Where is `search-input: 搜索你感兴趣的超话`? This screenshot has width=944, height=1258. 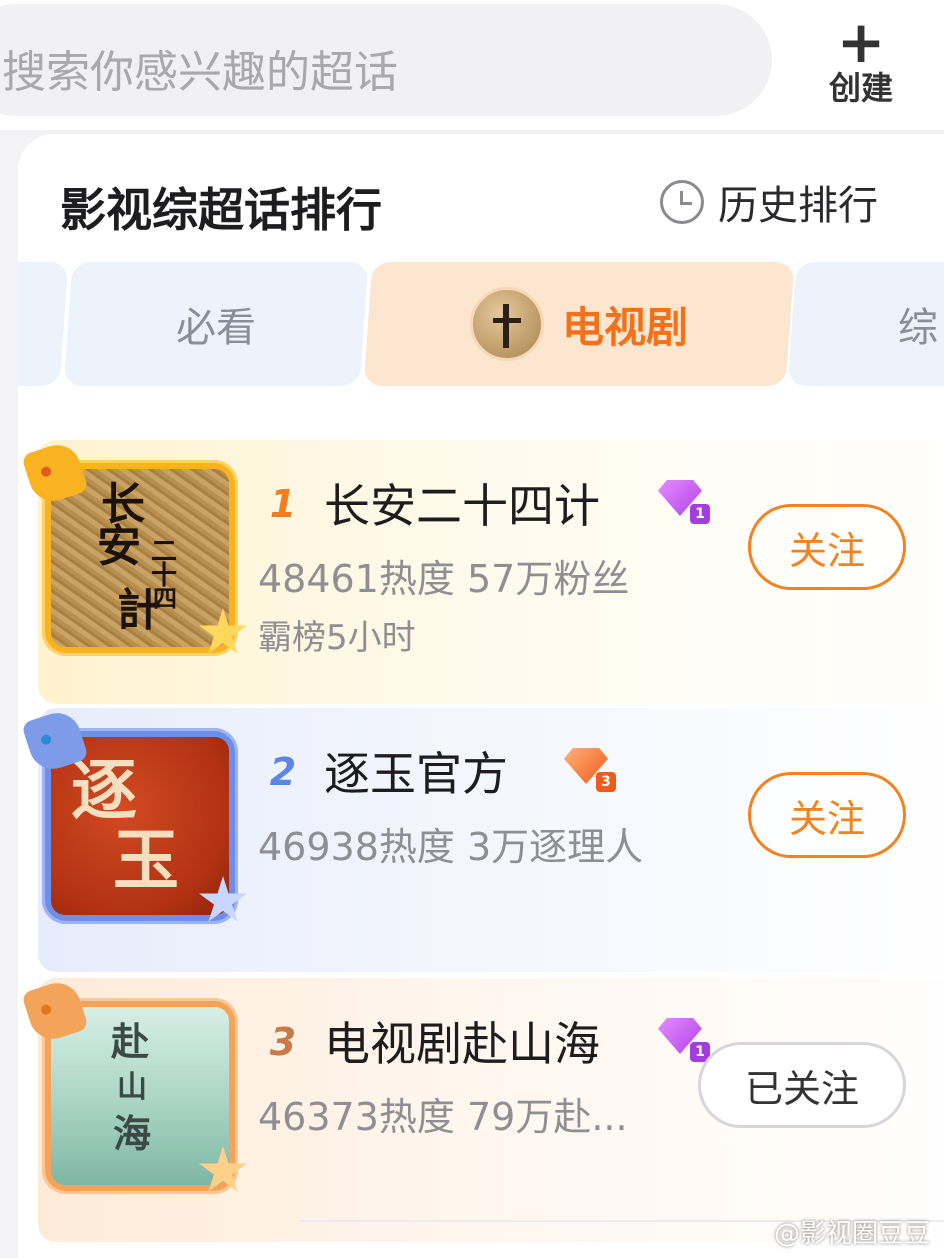
search-input: 搜索你感兴趣的超话 is located at coordinates (200, 68).